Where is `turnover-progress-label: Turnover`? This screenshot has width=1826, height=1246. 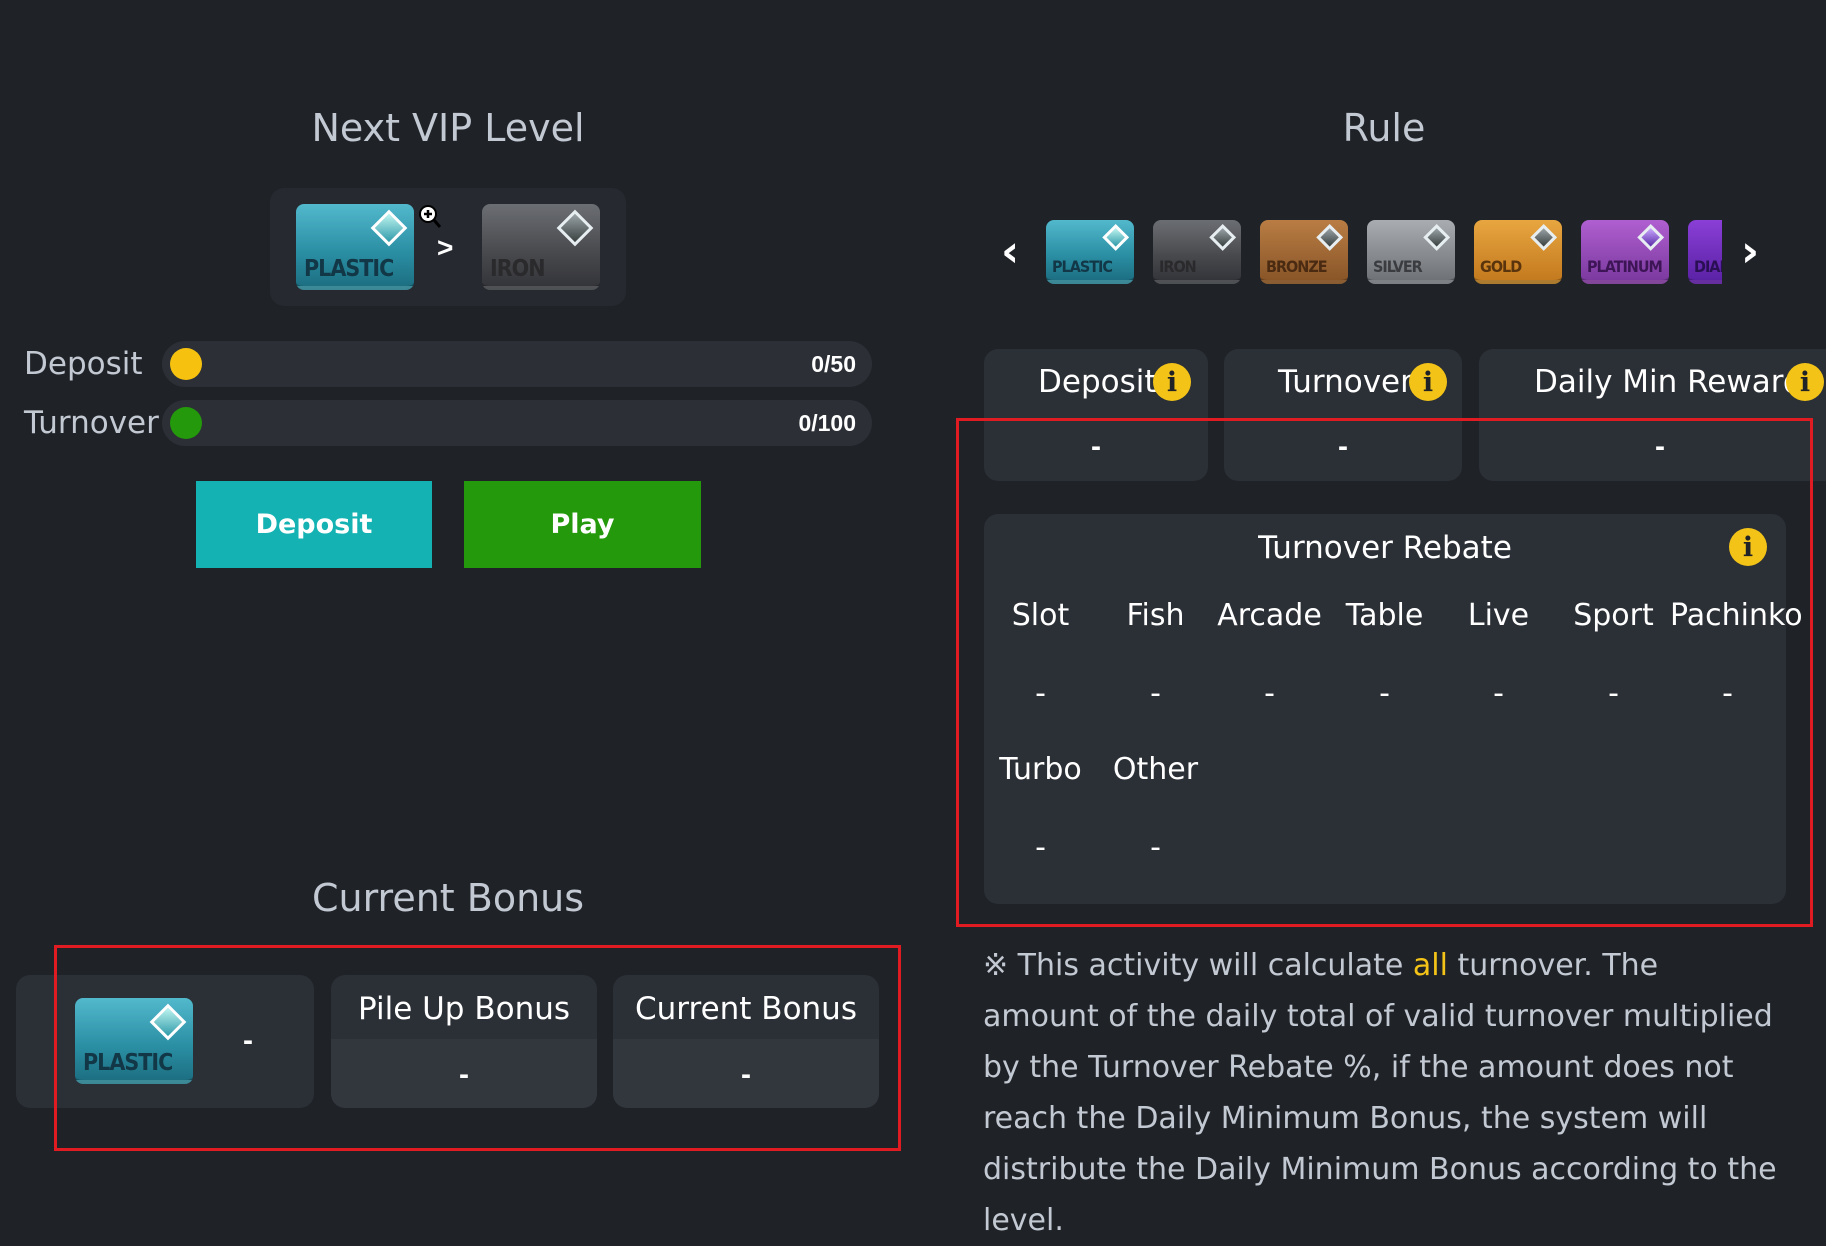
turnover-progress-label: Turnover is located at coordinates (91, 423).